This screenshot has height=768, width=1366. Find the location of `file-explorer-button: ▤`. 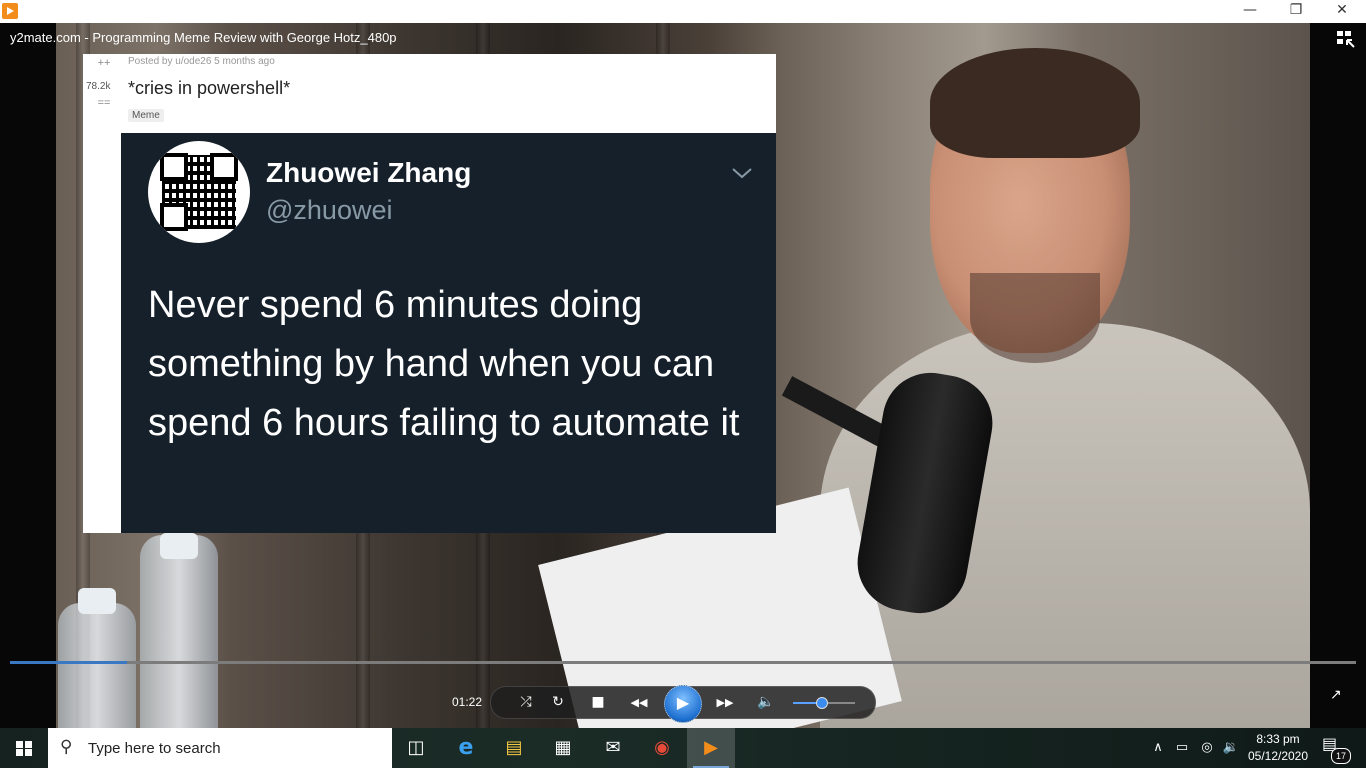

file-explorer-button: ▤ is located at coordinates (514, 748).